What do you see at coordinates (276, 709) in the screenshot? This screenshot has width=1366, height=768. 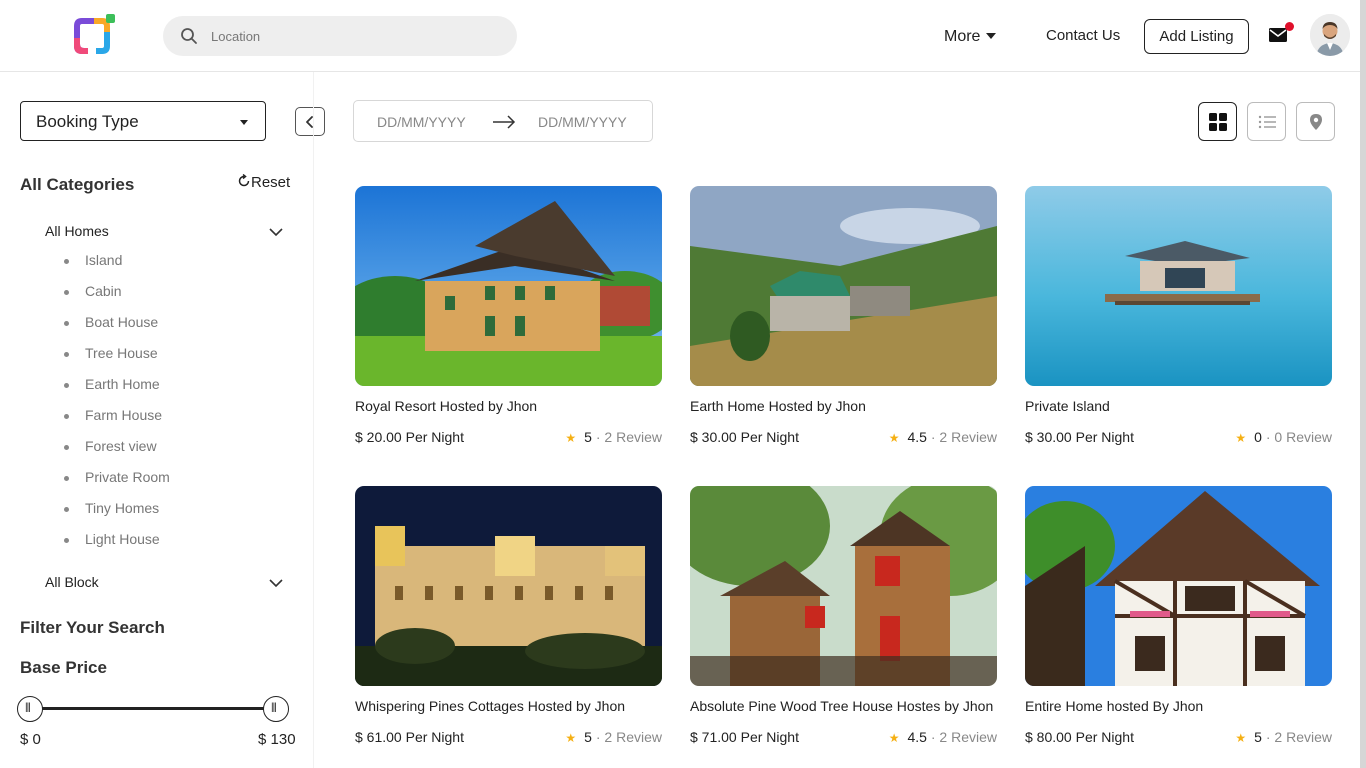 I see `price-slider-max-handle` at bounding box center [276, 709].